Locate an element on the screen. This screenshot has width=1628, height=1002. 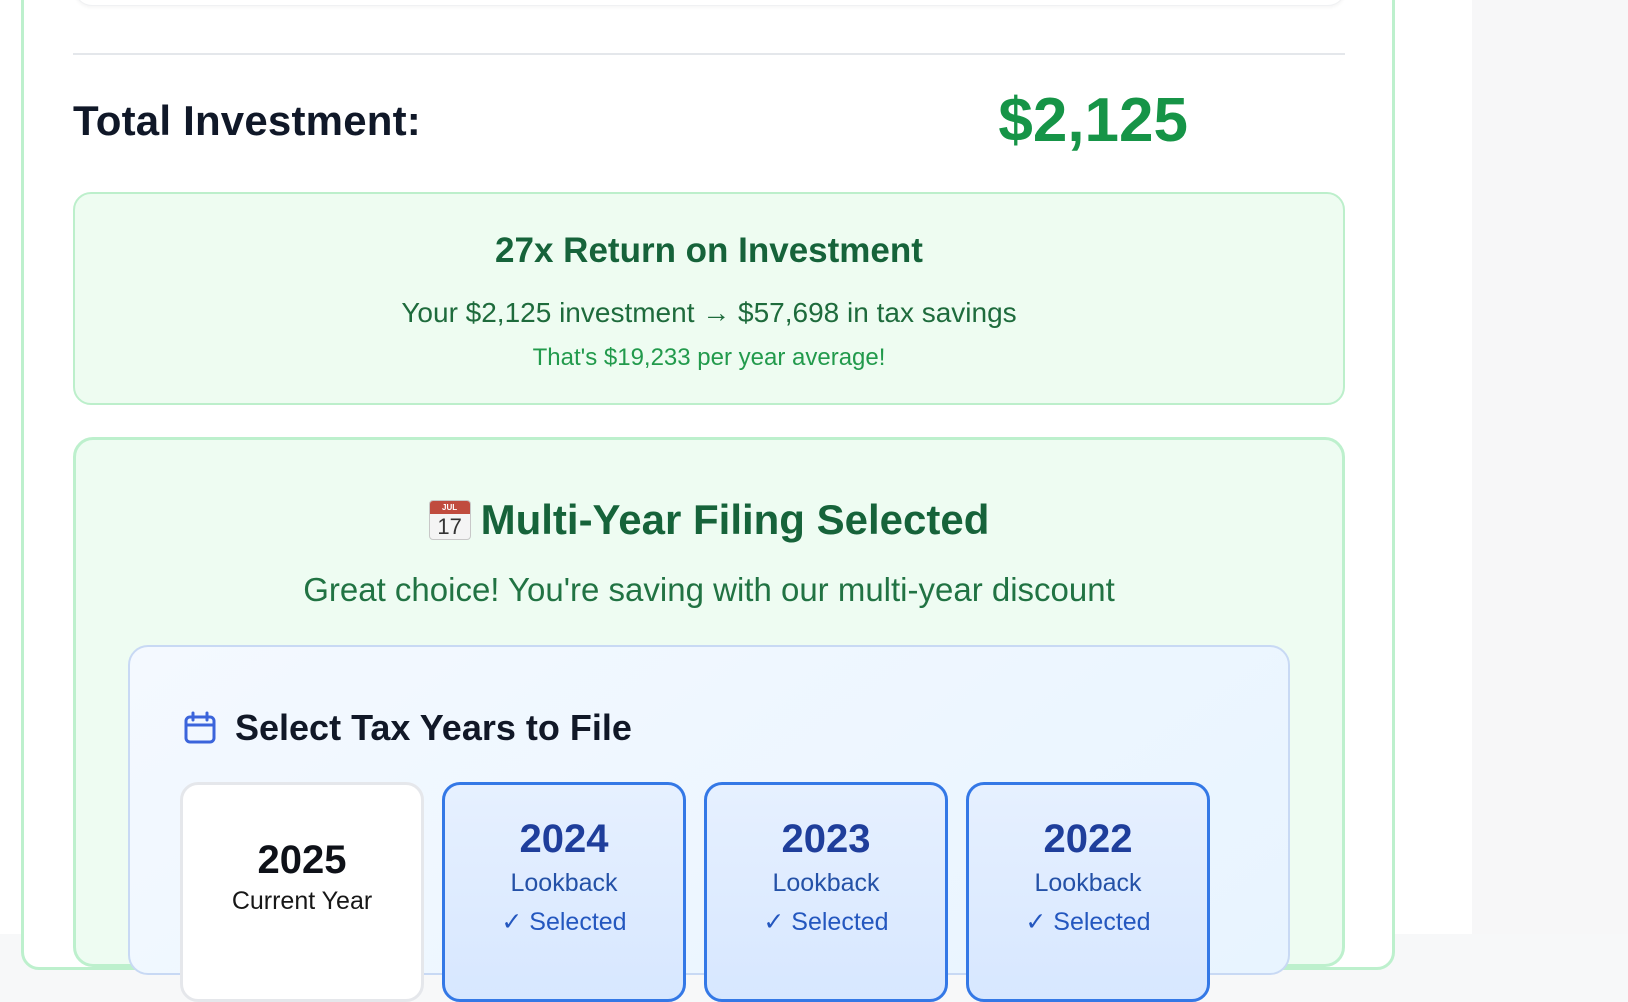
multi-year-title-text: Multi-Year Filing Selected is located at coordinates (735, 519).